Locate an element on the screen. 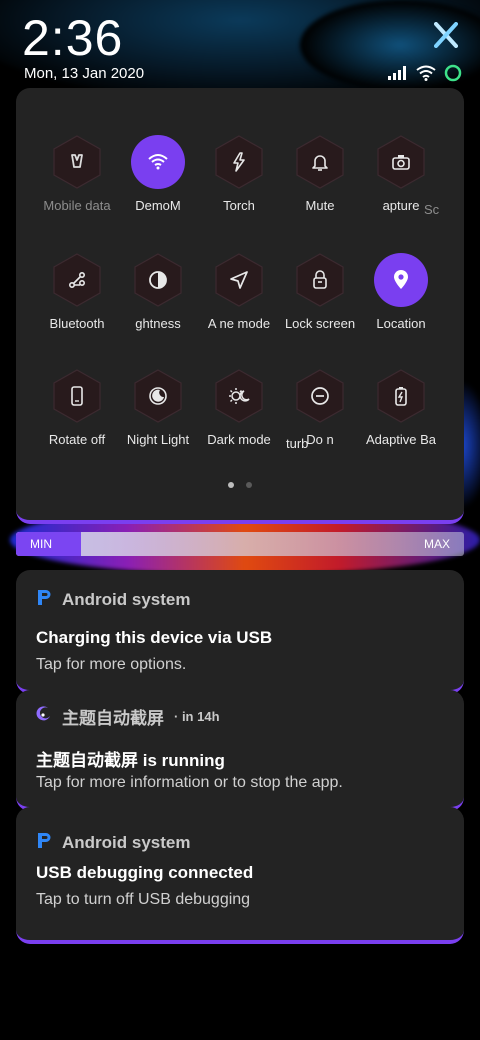  lock-screen-icon is located at coordinates (320, 280).